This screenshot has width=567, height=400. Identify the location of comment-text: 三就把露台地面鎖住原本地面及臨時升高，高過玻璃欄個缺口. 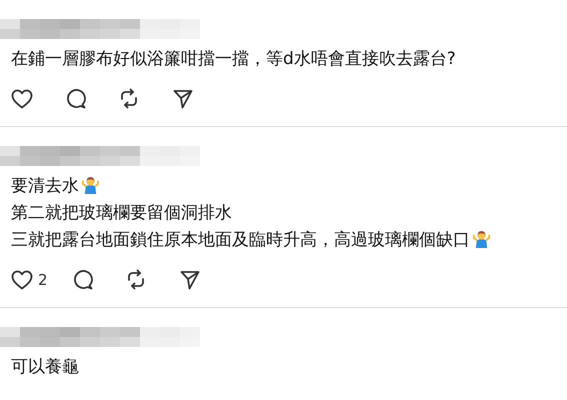
(240, 240).